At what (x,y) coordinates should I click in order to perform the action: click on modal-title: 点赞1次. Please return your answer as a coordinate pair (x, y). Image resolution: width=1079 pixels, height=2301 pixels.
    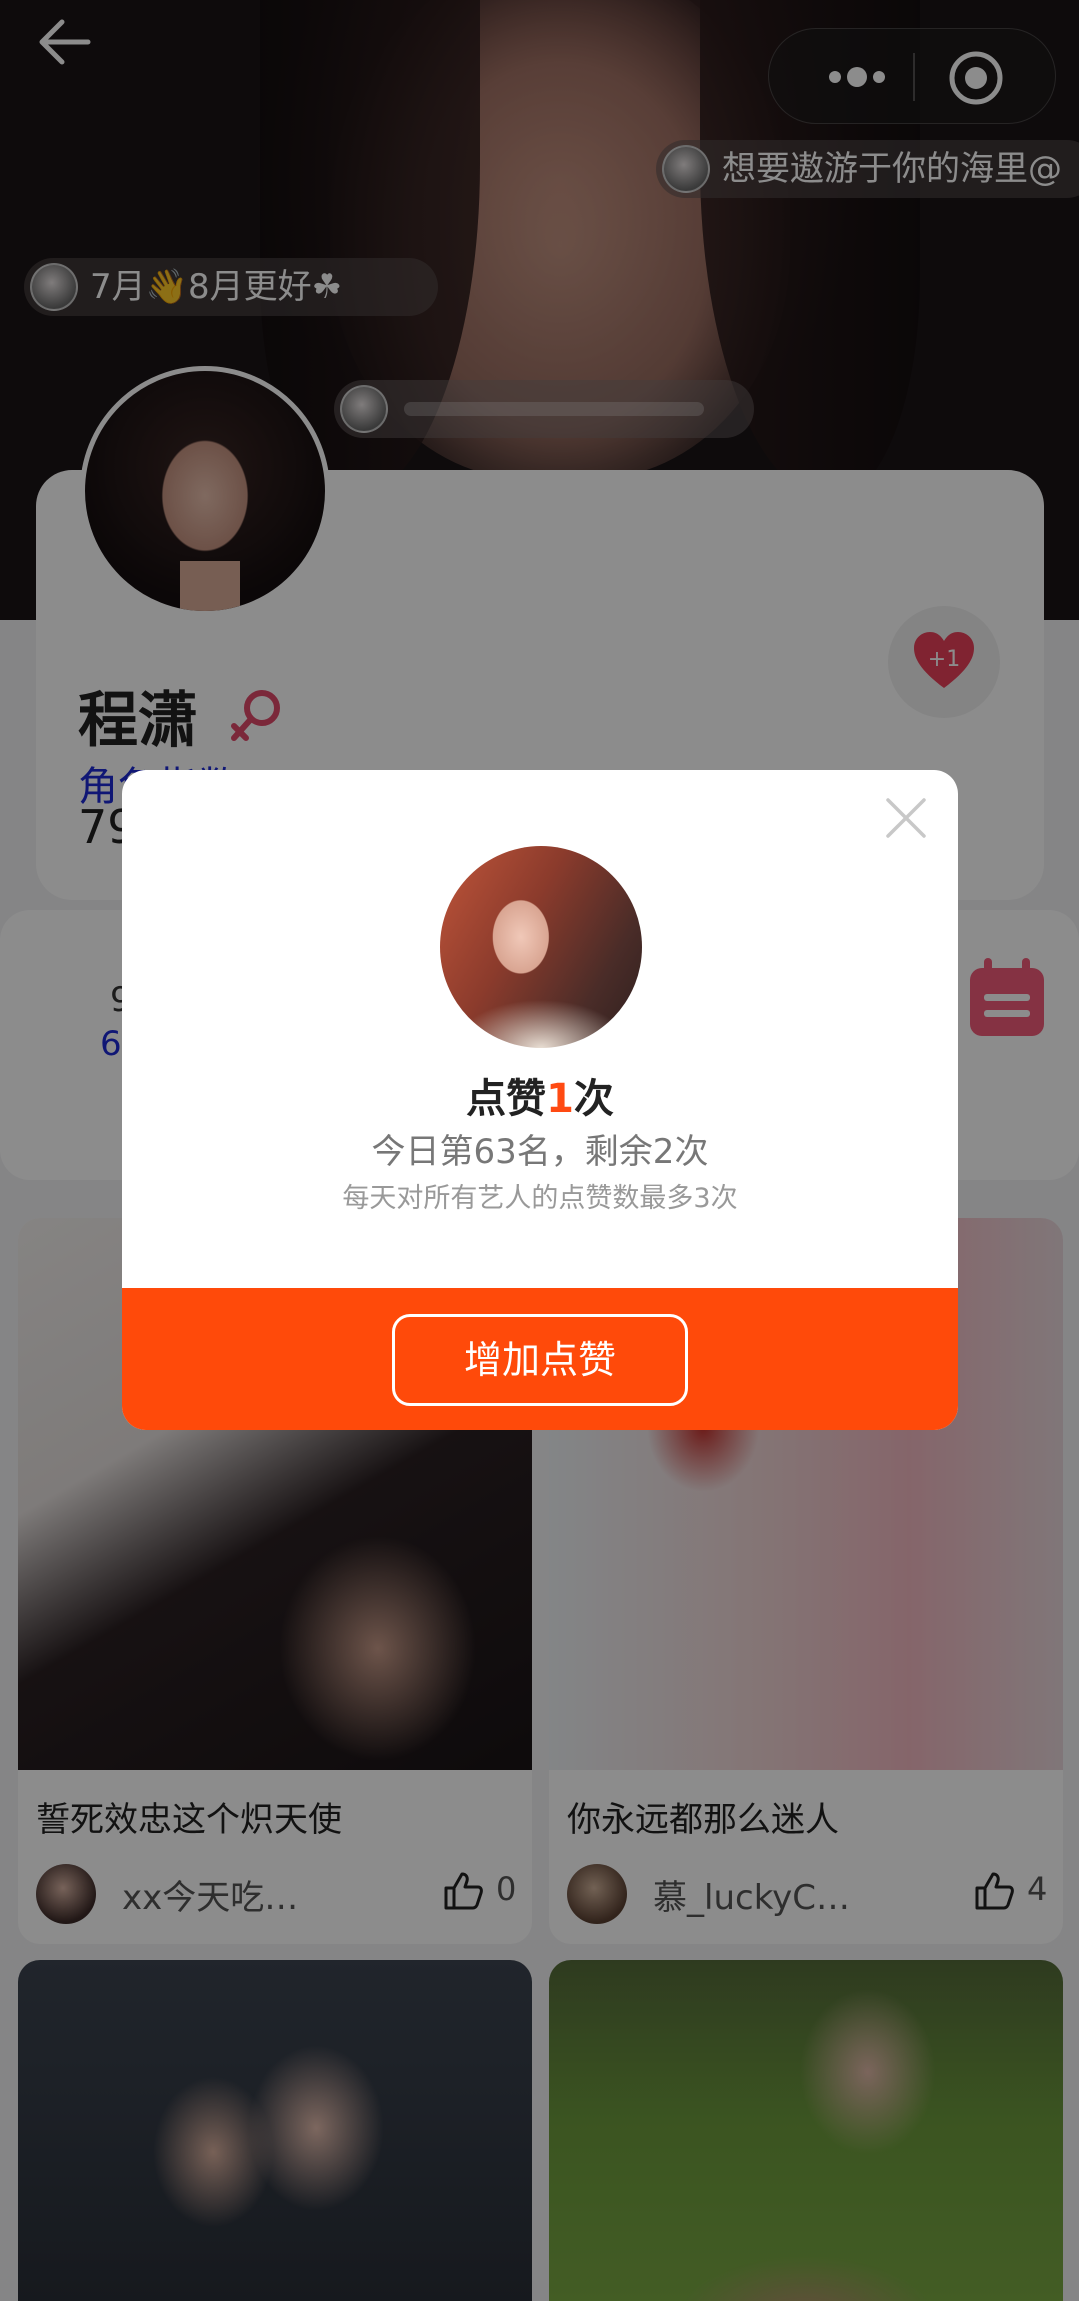
    Looking at the image, I should click on (540, 1099).